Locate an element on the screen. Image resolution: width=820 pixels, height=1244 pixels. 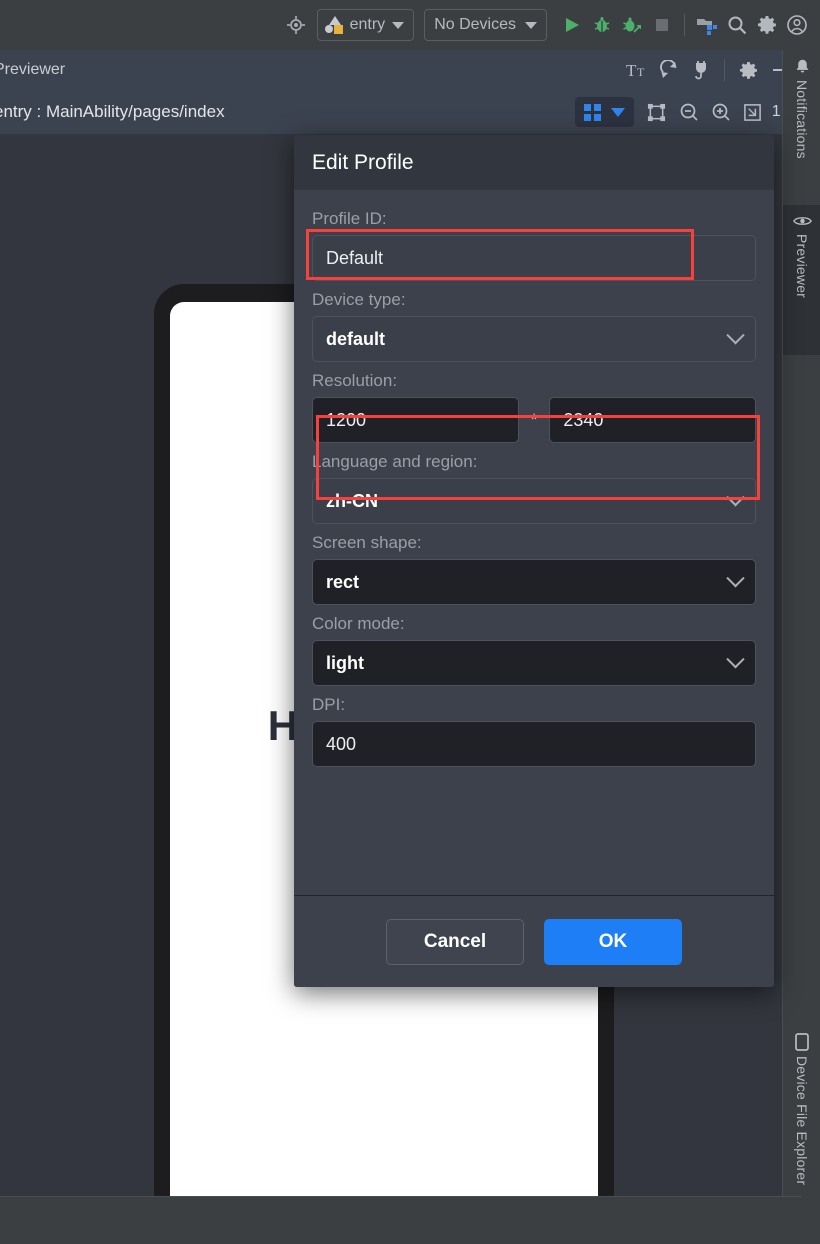
resolution-label: Resolution: is located at coordinates (355, 380).